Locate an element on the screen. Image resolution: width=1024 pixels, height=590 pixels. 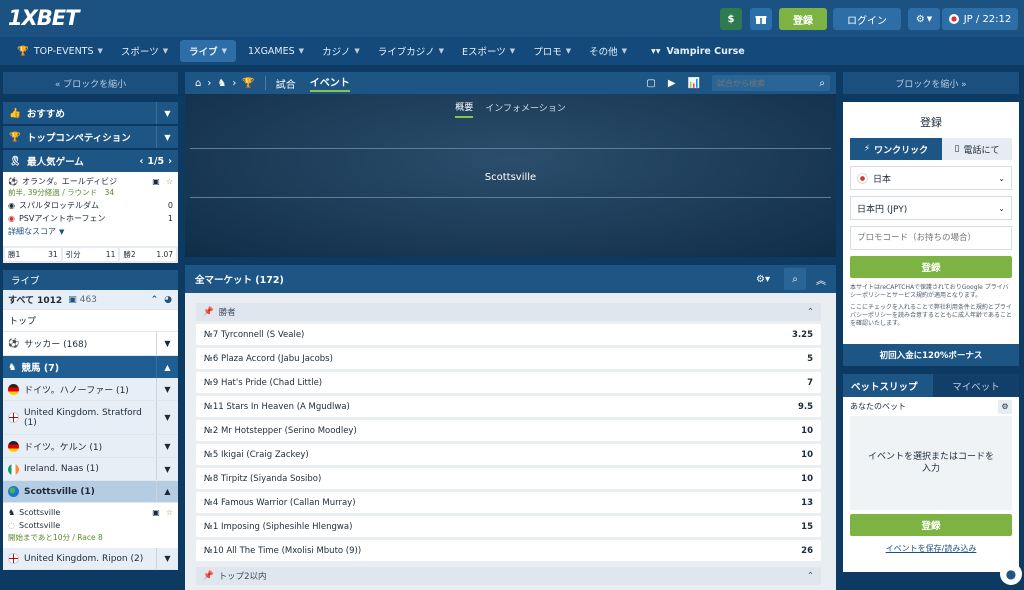
stats-icon: 📊 is located at coordinates (694, 83).